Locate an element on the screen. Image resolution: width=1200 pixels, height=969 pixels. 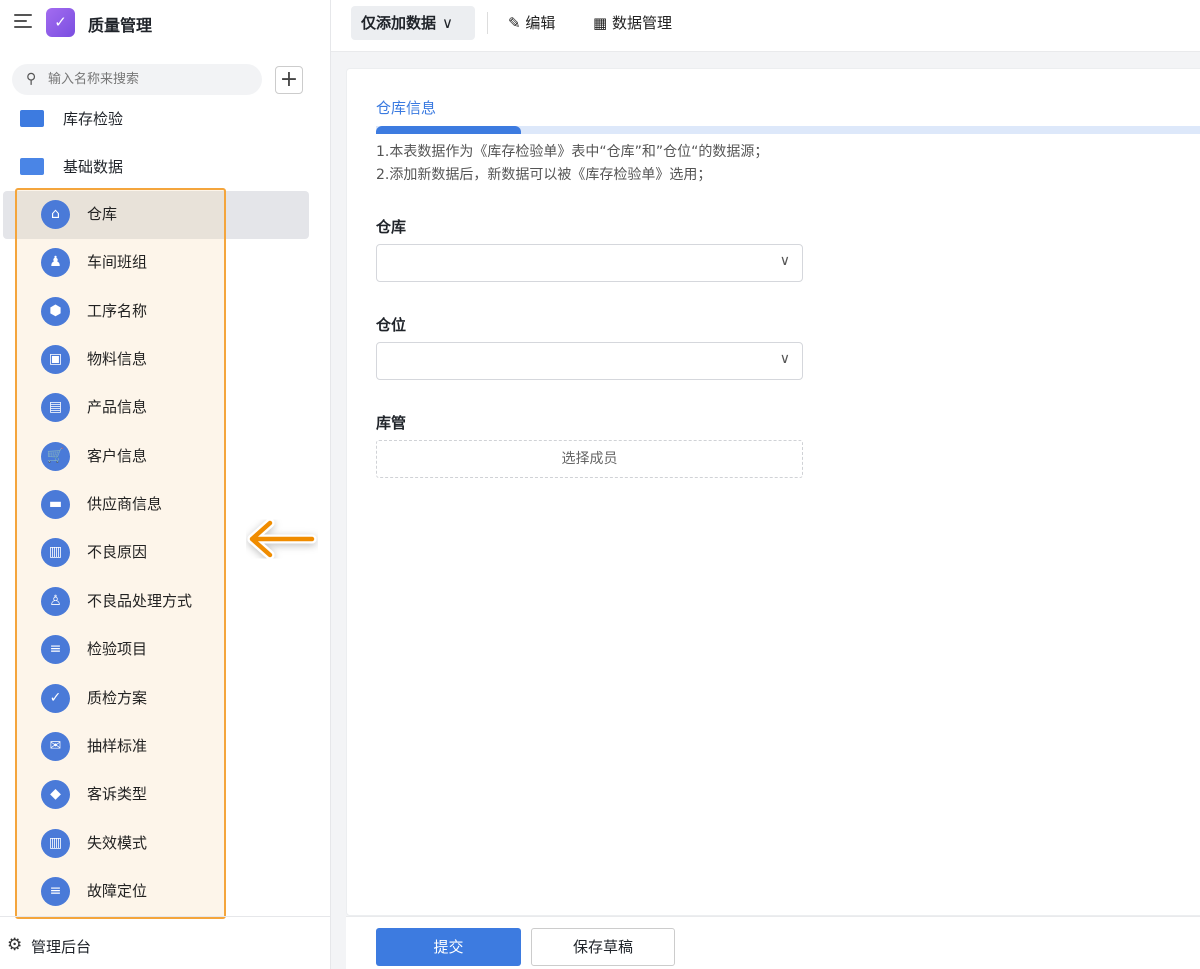
gear-nut-icon: ⬢ is located at coordinates (55, 311).